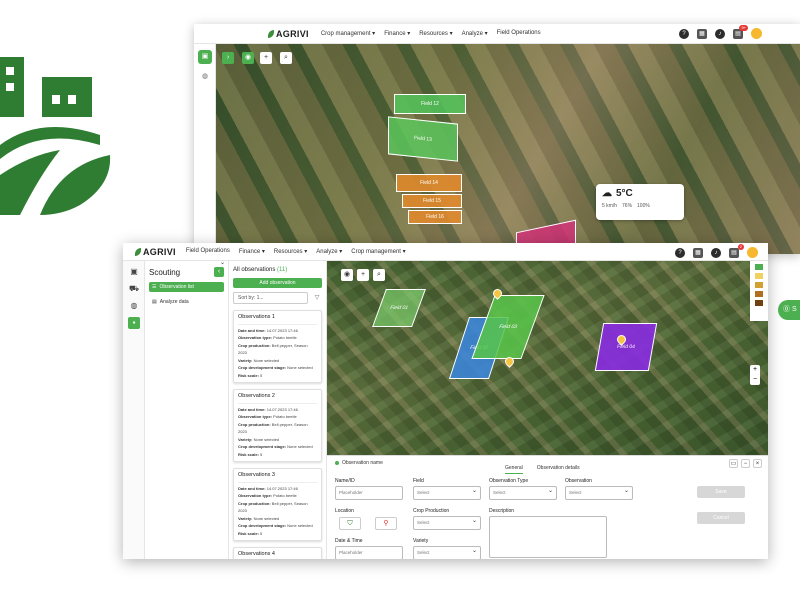  What do you see at coordinates (759, 303) in the screenshot?
I see `legend-swatch` at bounding box center [759, 303].